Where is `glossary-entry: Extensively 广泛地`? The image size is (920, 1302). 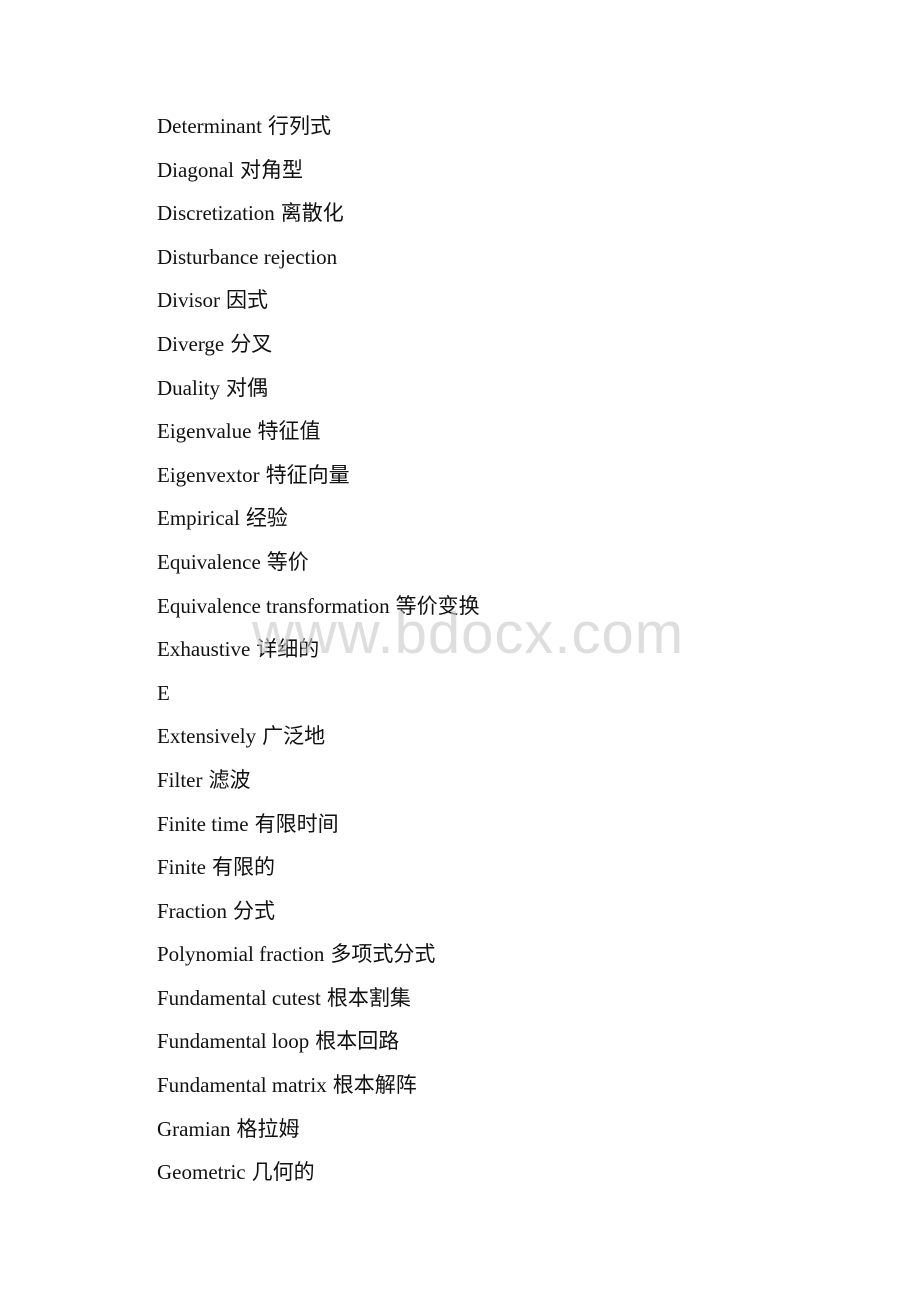
glossary-entry: Extensively 广泛地 is located at coordinates (318, 743).